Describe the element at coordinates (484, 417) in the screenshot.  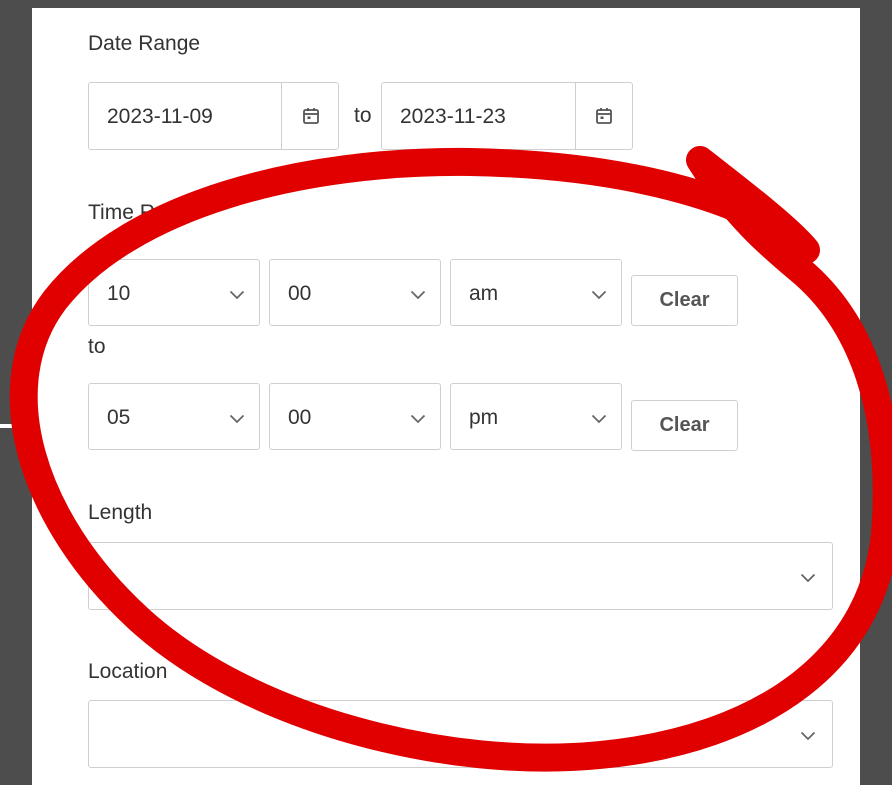
I see `end-period-value: pm` at that location.